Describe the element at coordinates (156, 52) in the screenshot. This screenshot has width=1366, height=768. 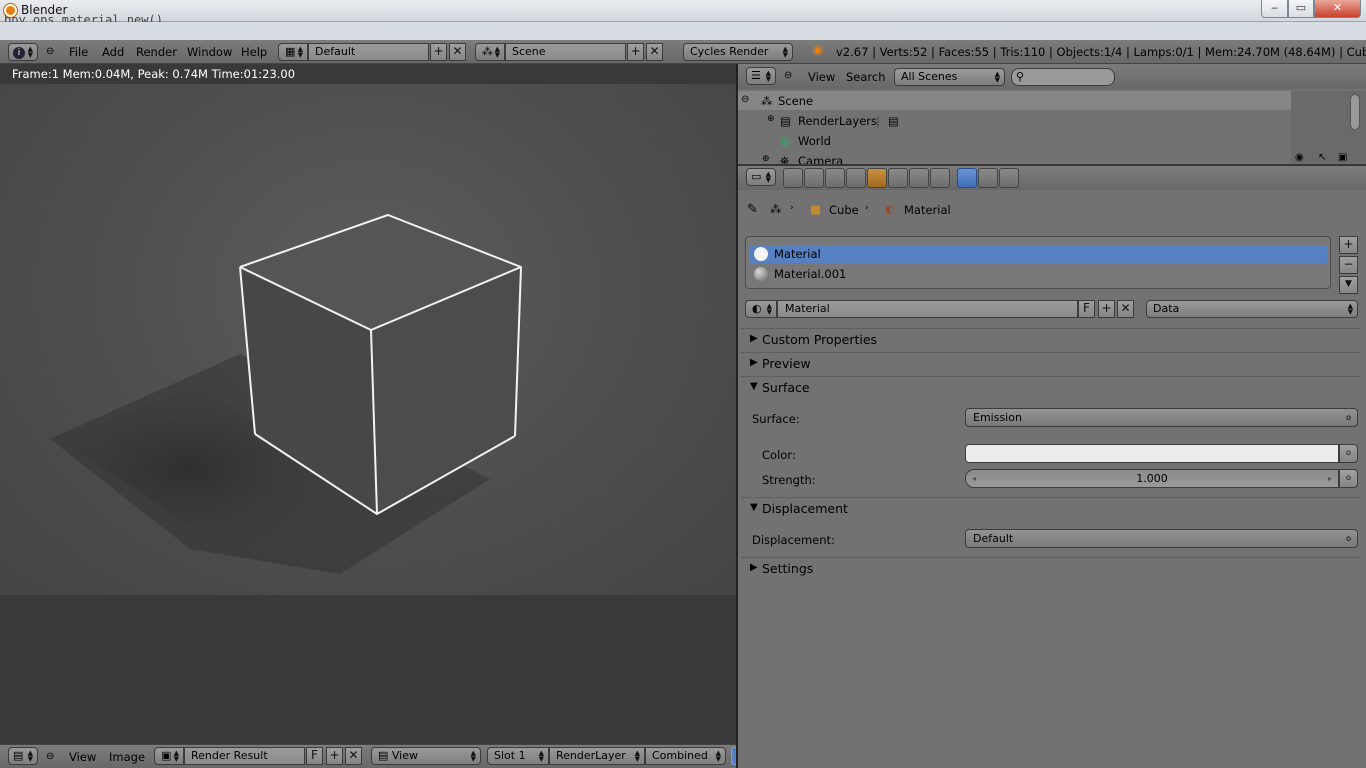
I see `menu-render: Render` at that location.